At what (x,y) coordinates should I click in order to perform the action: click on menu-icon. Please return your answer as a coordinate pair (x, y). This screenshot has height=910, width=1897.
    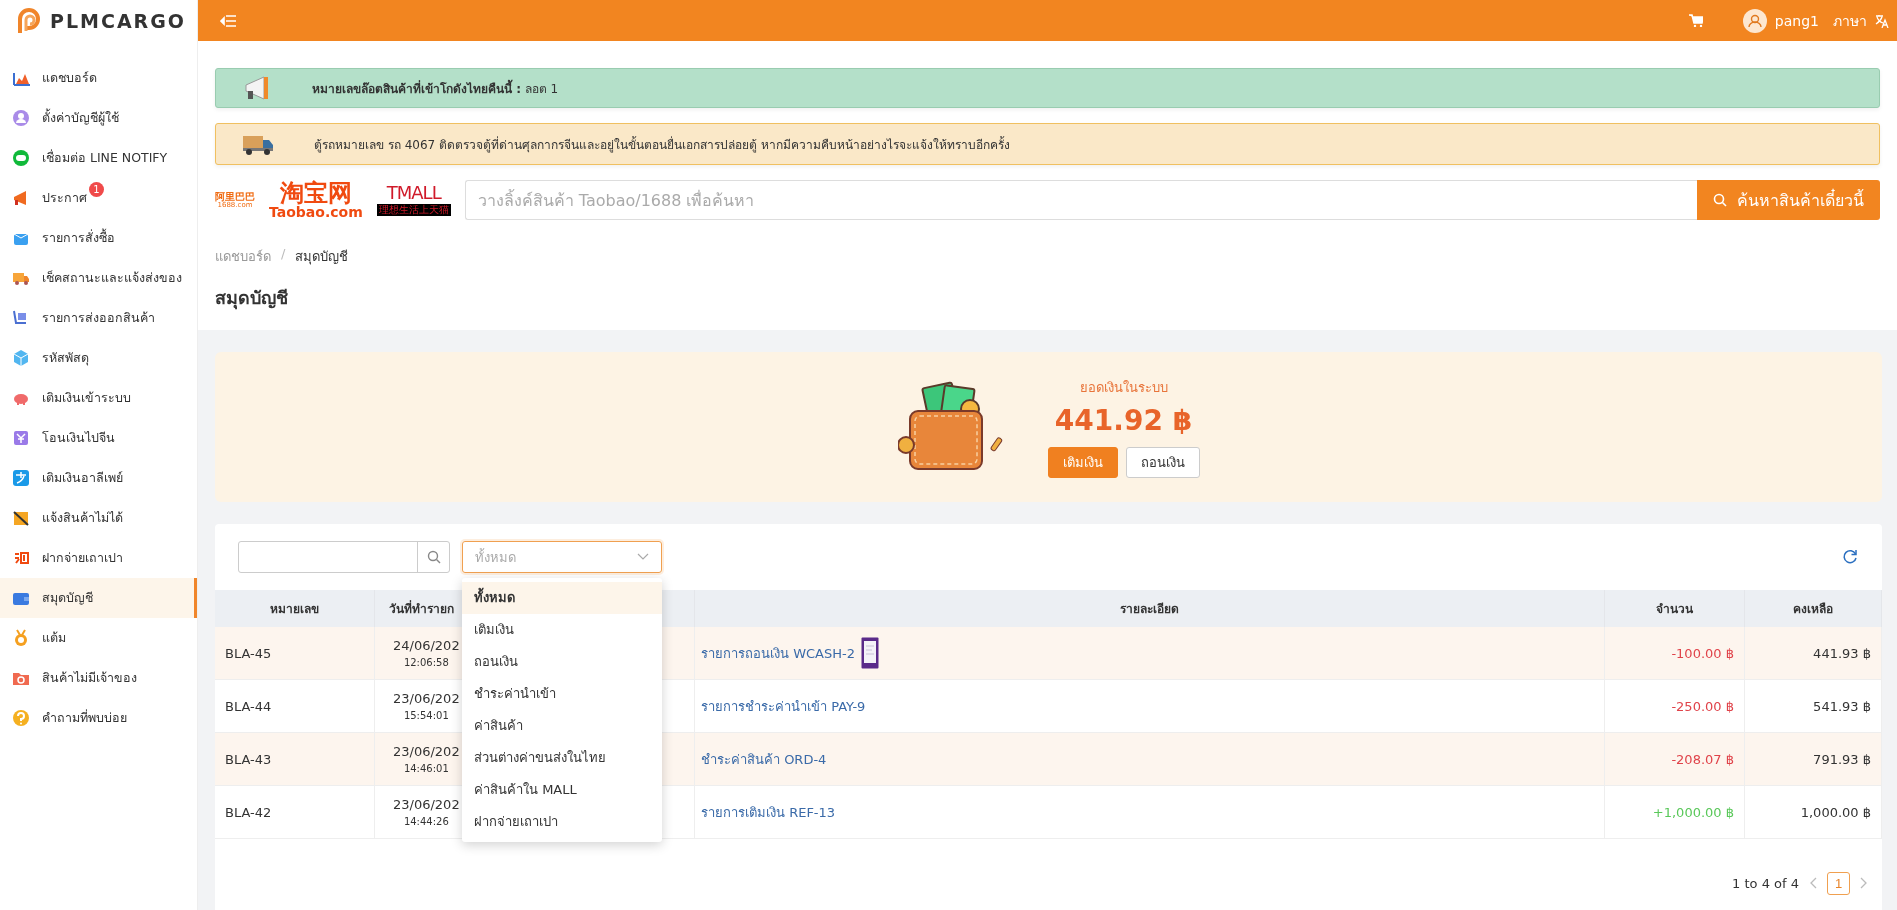
    Looking at the image, I should click on (228, 20).